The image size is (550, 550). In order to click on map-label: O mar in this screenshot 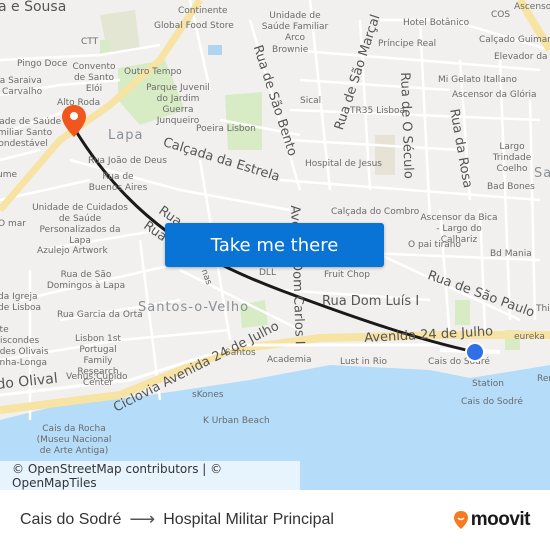, I will do `click(13, 224)`.